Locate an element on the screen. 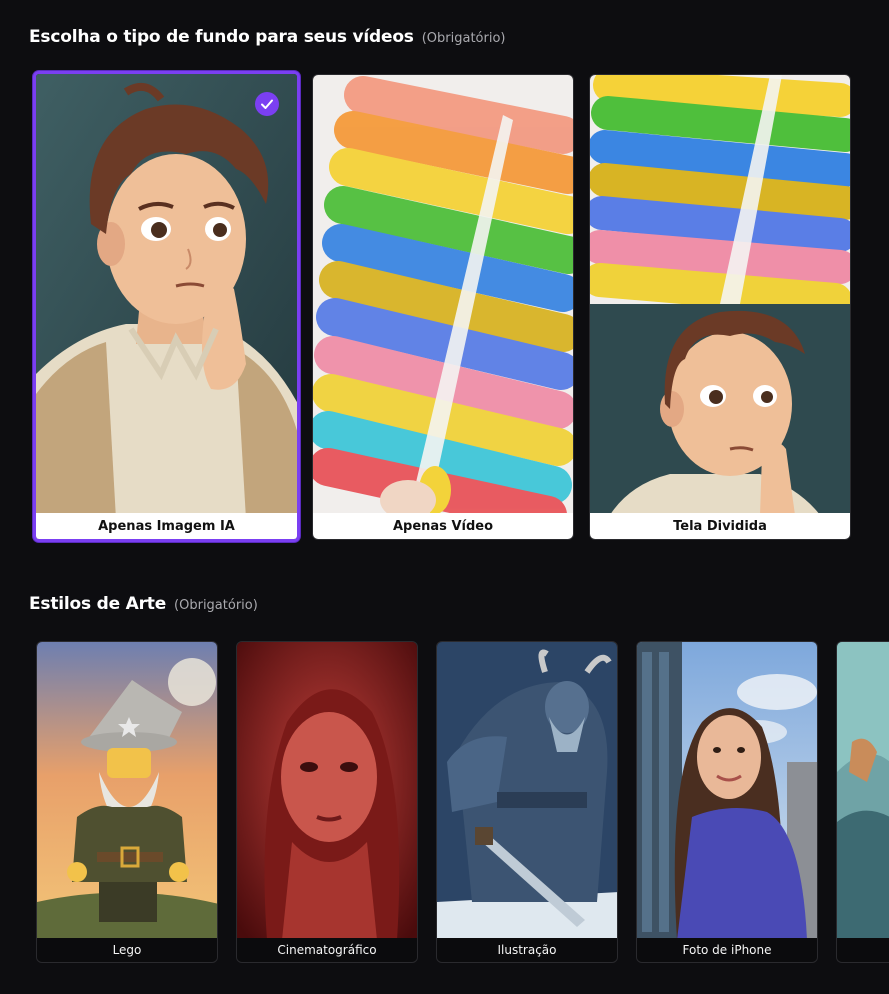 The width and height of the screenshot is (889, 994). art-style-label-iphone-photo: Foto de iPhone is located at coordinates (727, 950).